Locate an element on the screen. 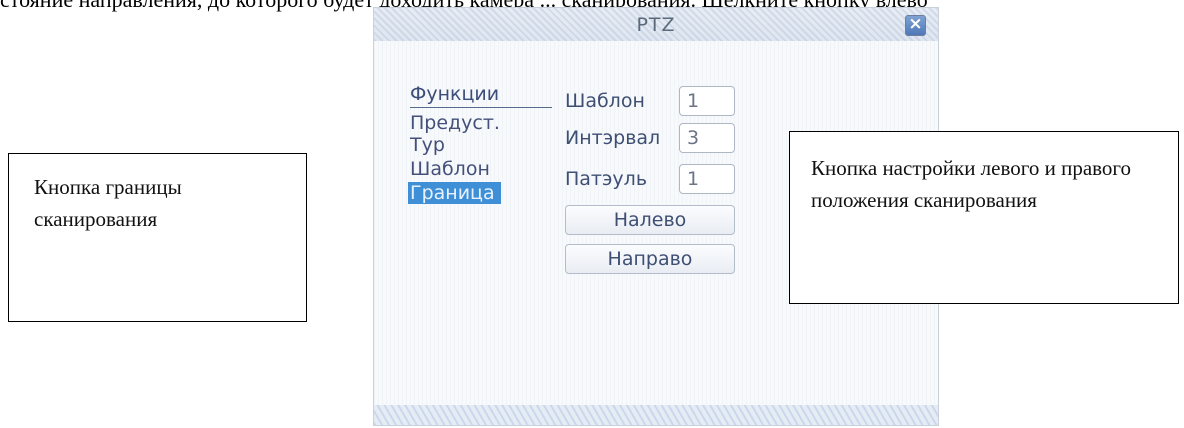 The image size is (1184, 428). interval-input: 3 is located at coordinates (707, 138).